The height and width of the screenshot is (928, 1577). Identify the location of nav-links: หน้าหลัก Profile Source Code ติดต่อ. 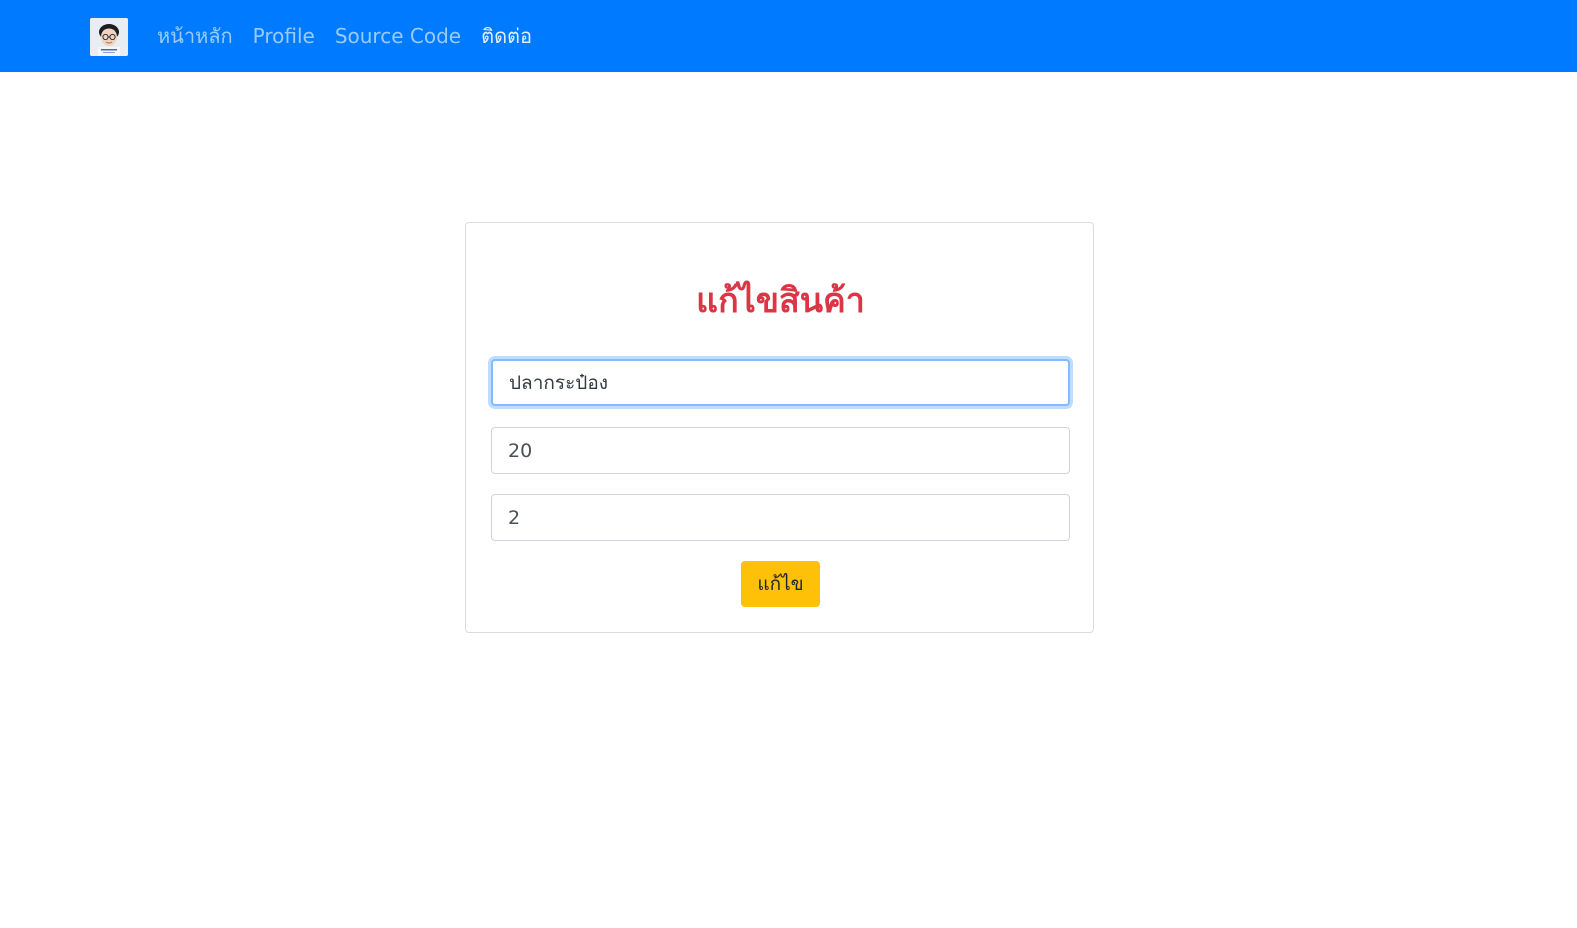
(354, 36).